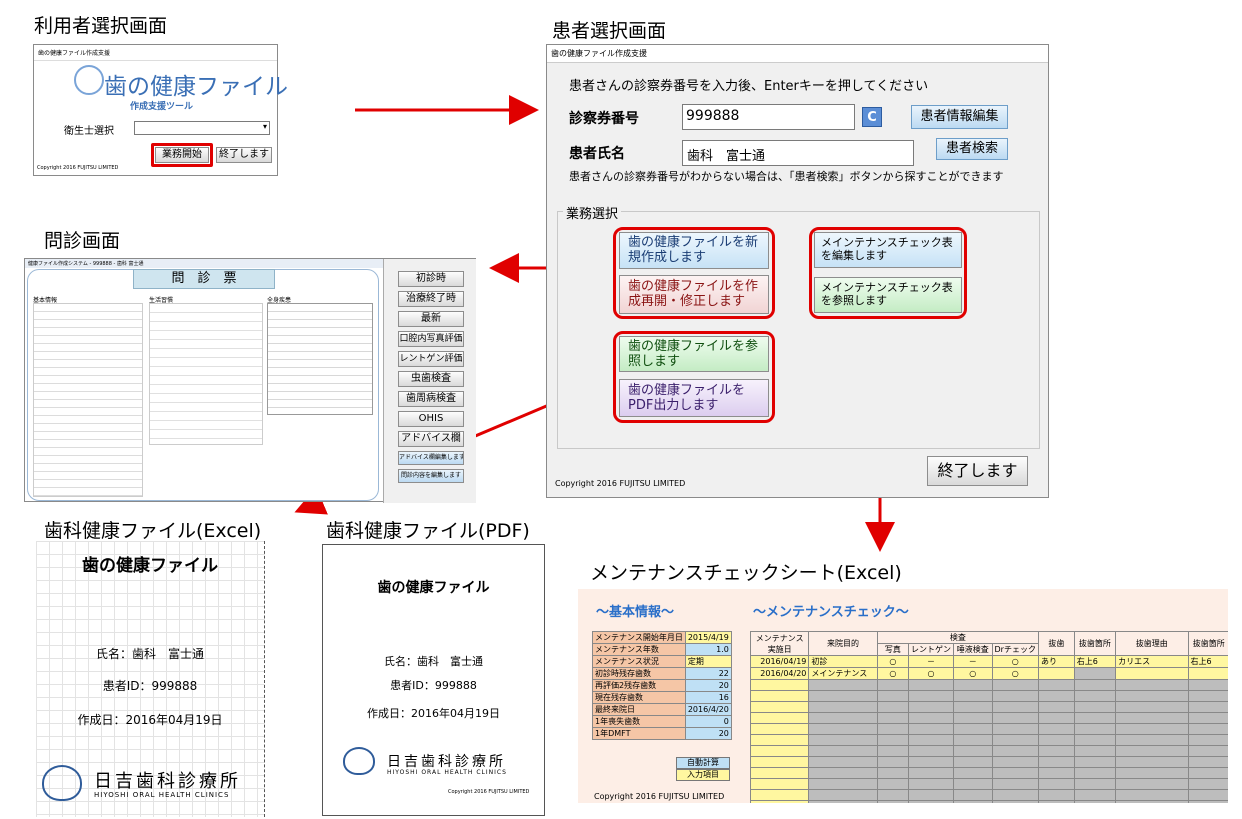 Image resolution: width=1242 pixels, height=819 pixels. I want to click on side-btn-photo-eval: 口腔内写真評価, so click(431, 339).